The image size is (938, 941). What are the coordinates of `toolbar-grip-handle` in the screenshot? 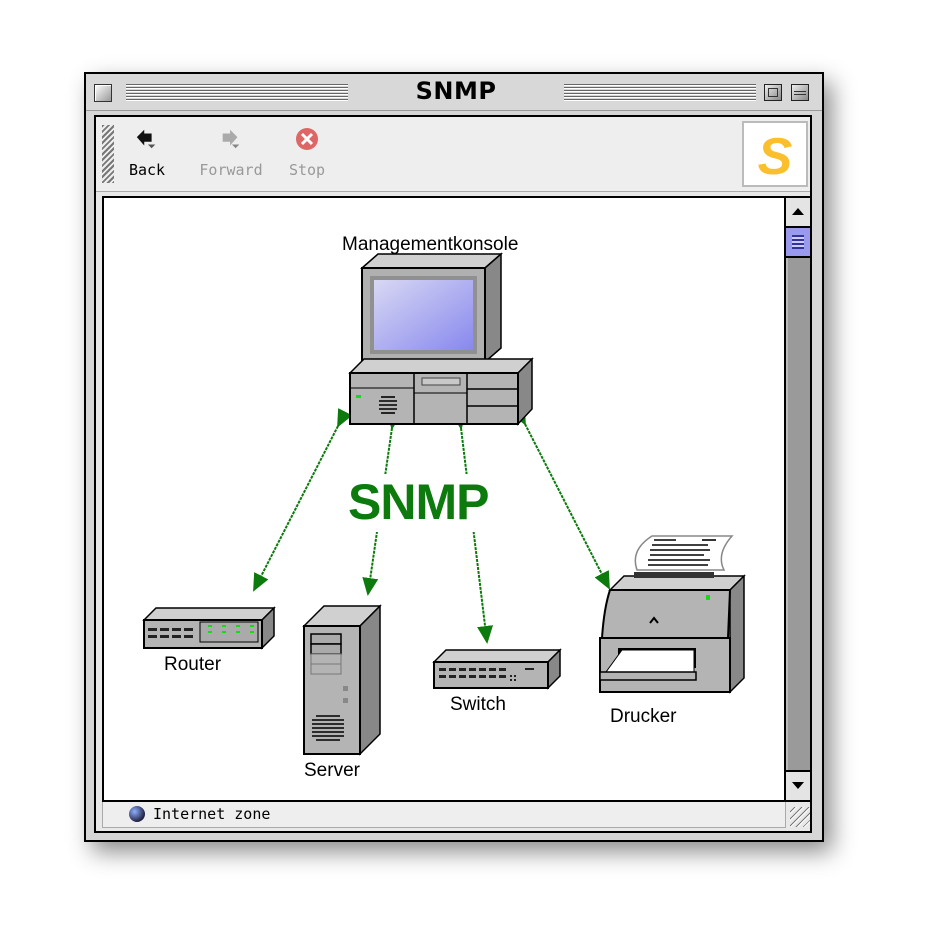 It's located at (108, 154).